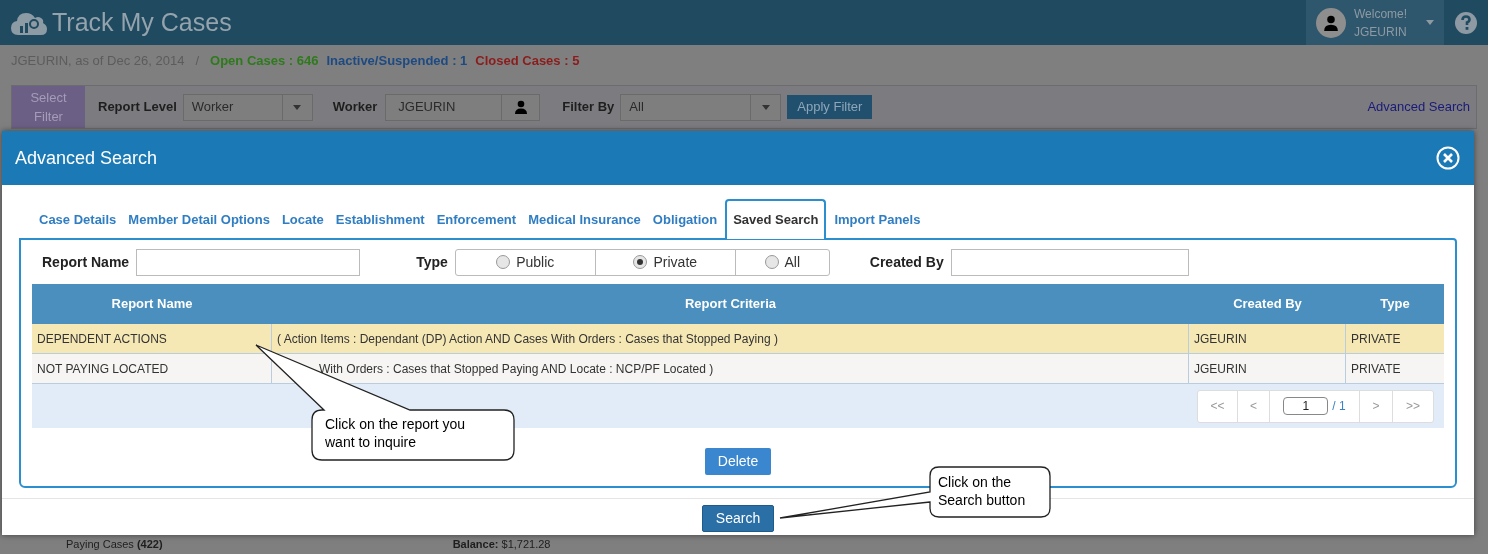  I want to click on table-cell-text: With Orders : Cases that Stopped Paying AND Locate : NCP/PF Located ), so click(516, 369).